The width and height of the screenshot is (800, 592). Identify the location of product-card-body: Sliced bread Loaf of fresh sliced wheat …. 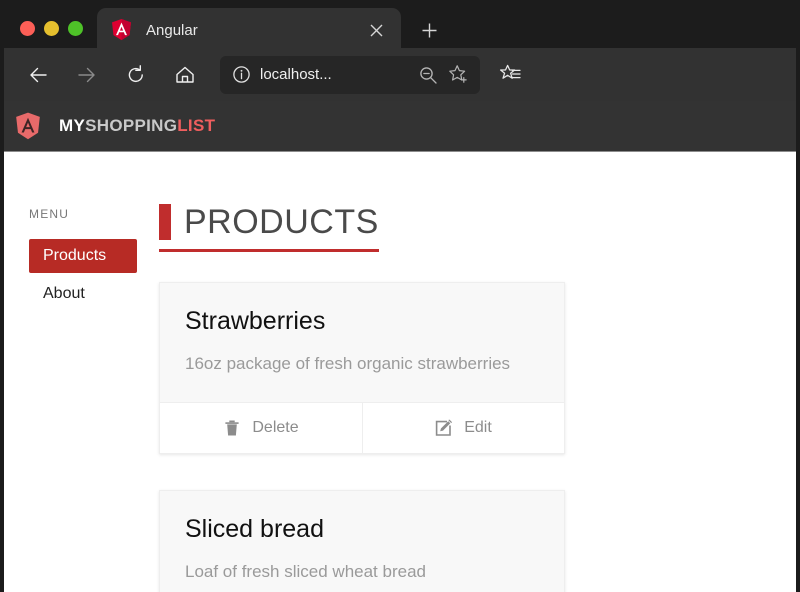
(362, 541).